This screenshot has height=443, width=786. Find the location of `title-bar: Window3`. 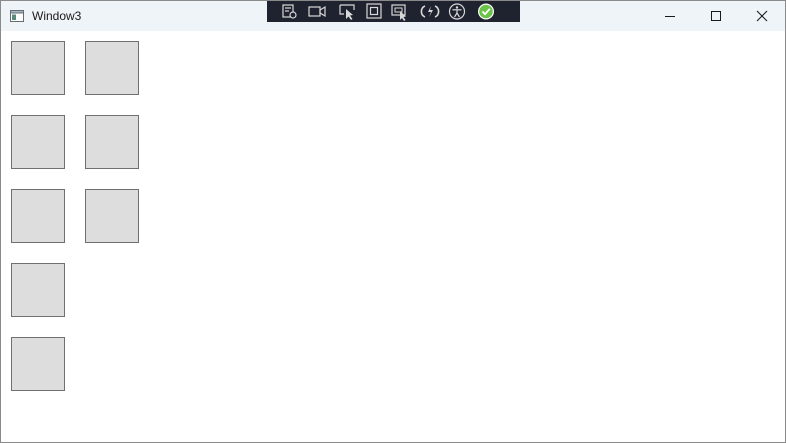

title-bar: Window3 is located at coordinates (393, 16).